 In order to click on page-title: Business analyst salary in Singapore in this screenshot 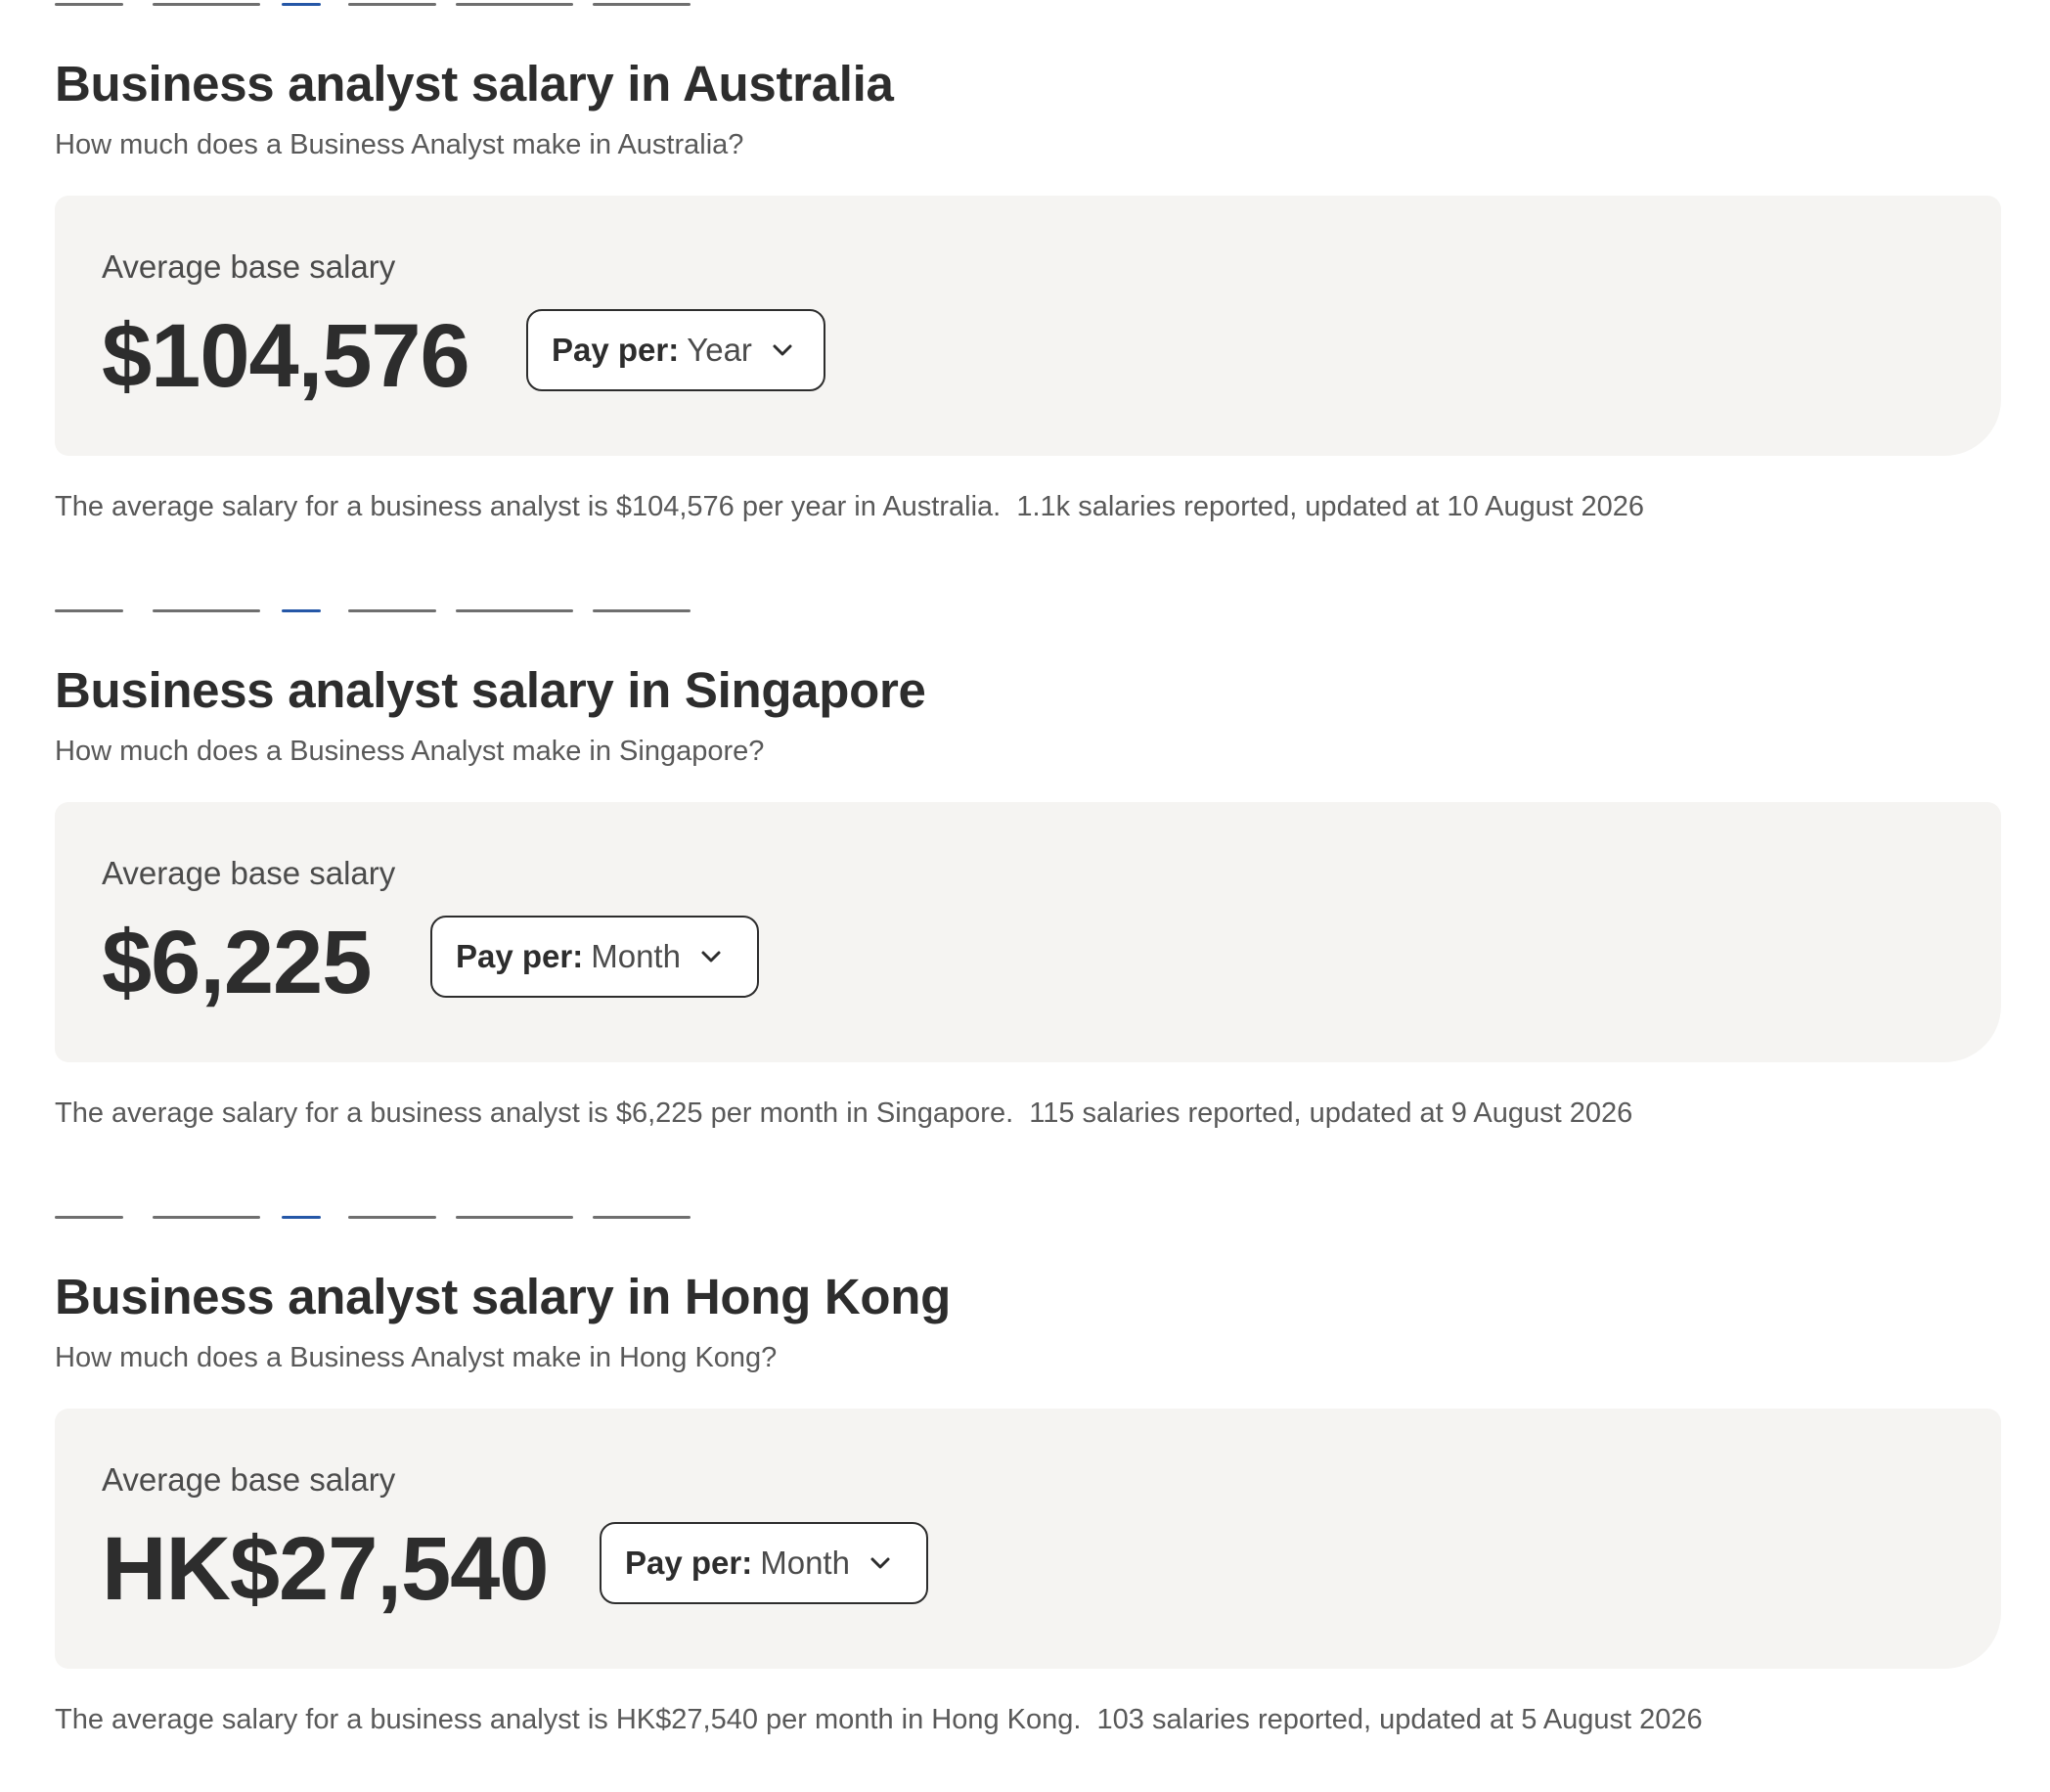, I will do `click(490, 690)`.